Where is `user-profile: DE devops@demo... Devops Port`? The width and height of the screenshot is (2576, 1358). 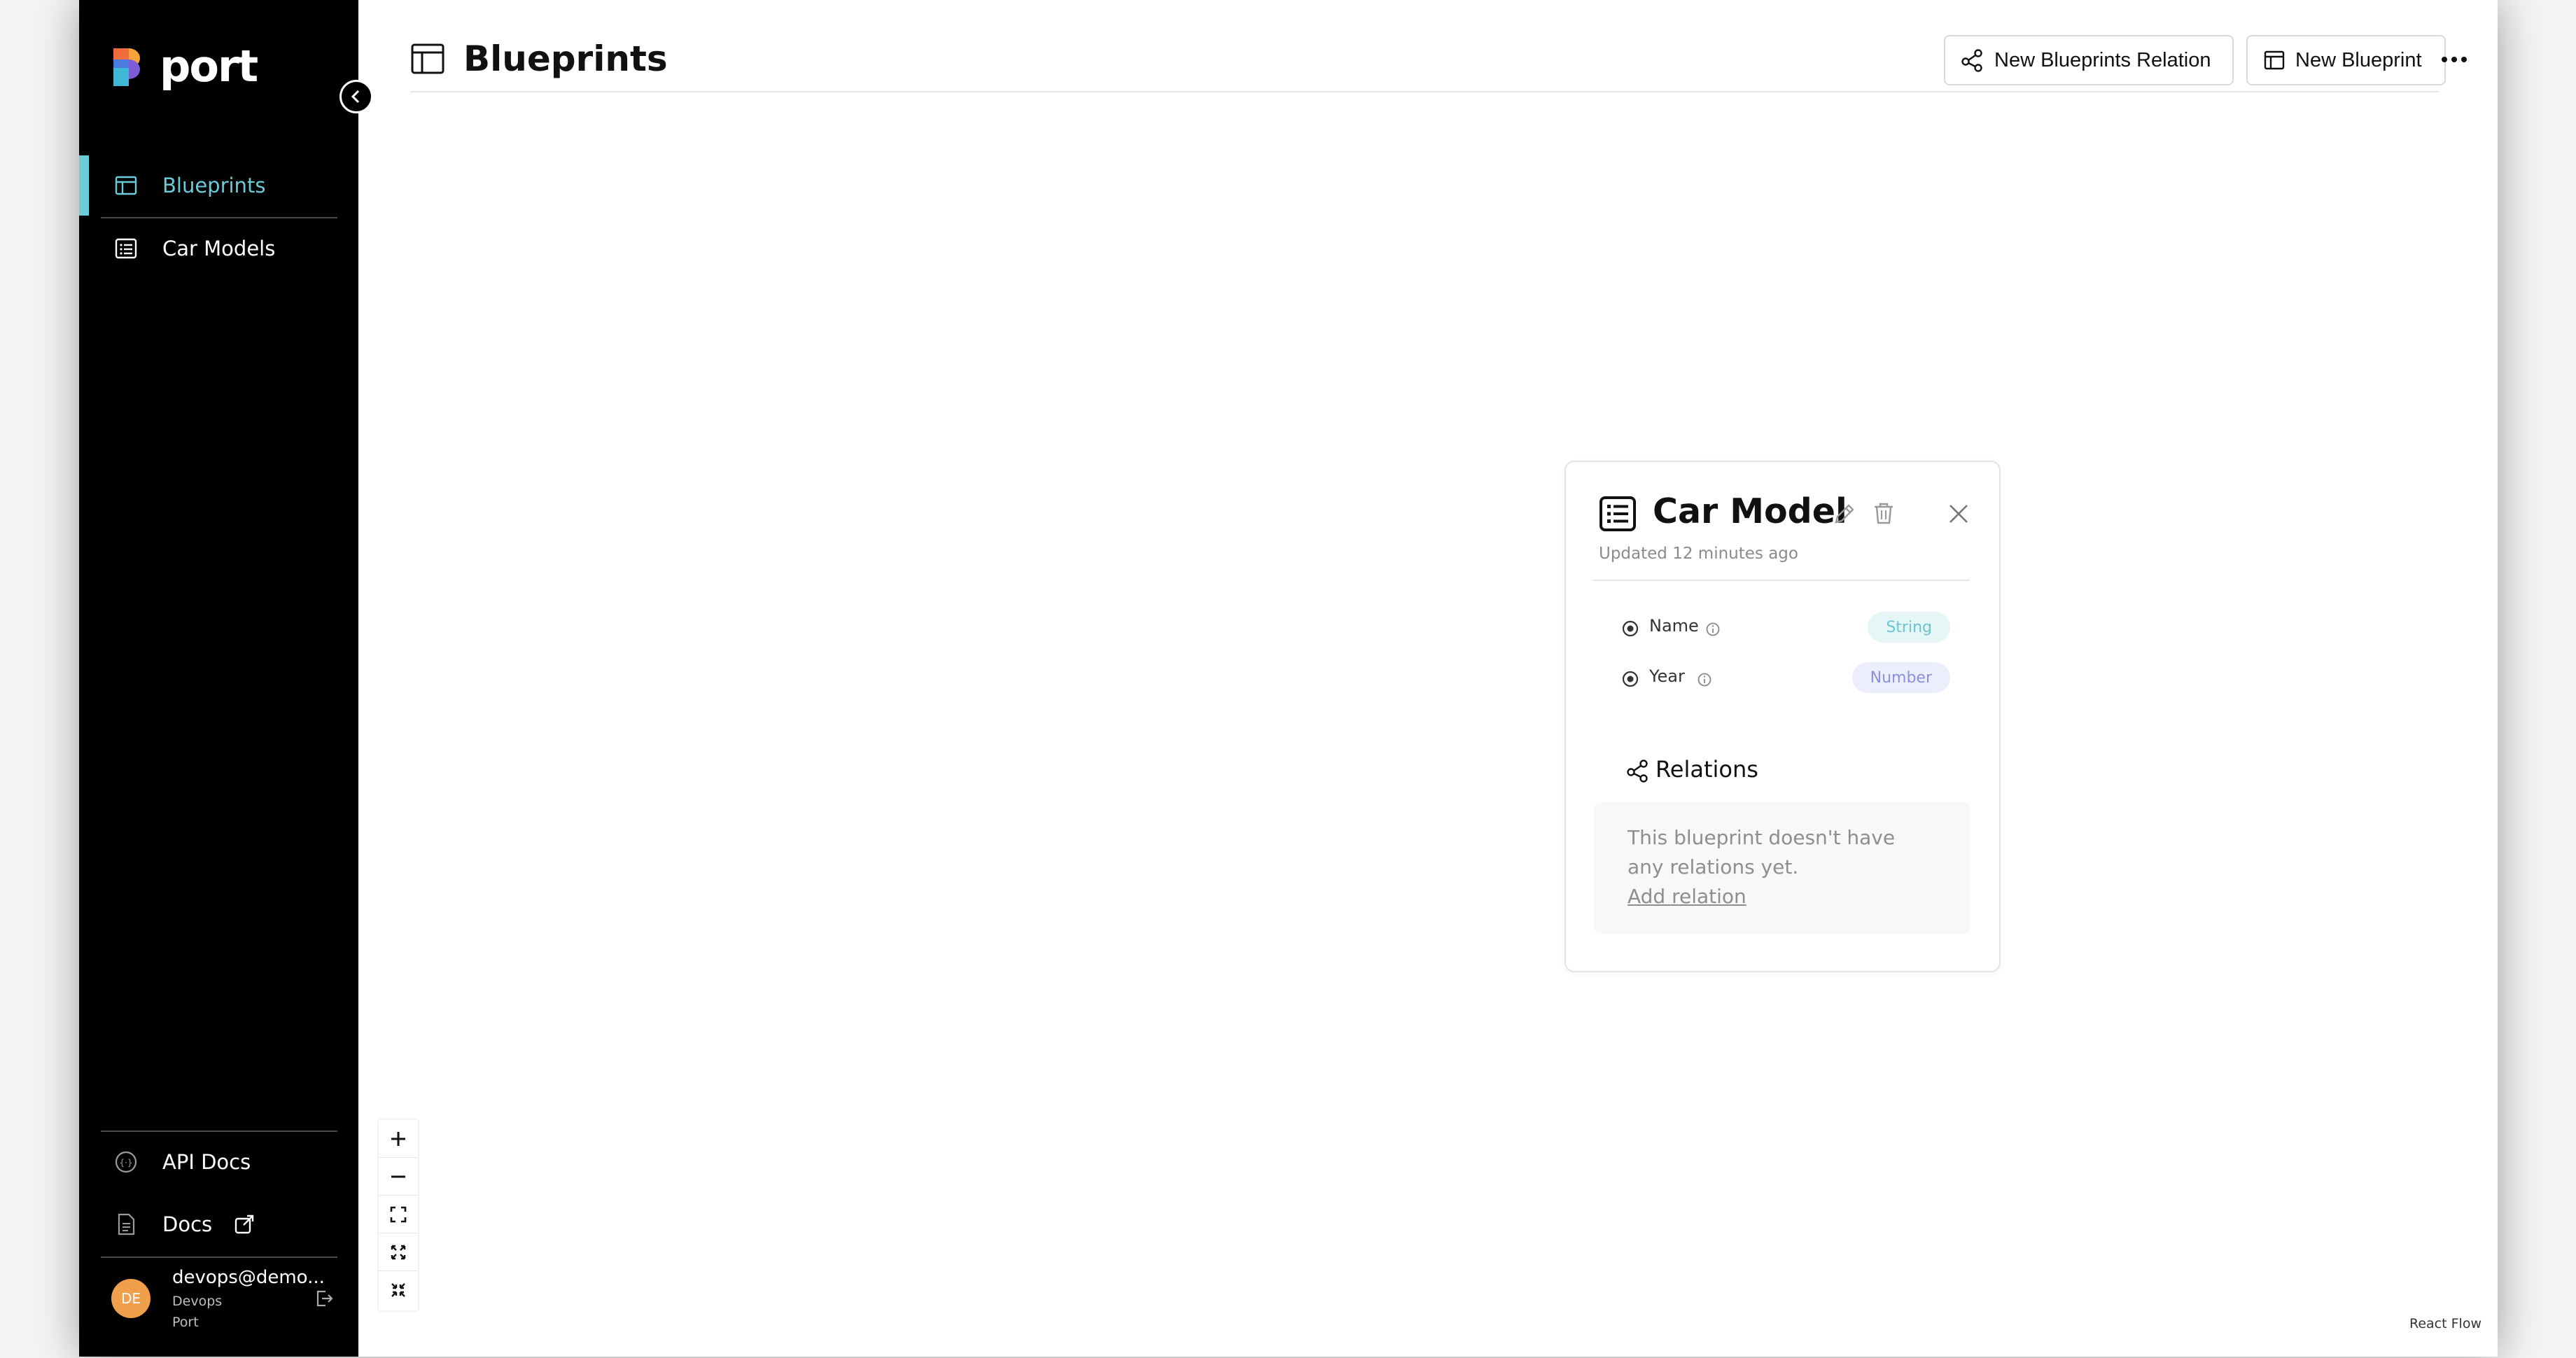 user-profile: DE devops@demo... Devops Port is located at coordinates (226, 1299).